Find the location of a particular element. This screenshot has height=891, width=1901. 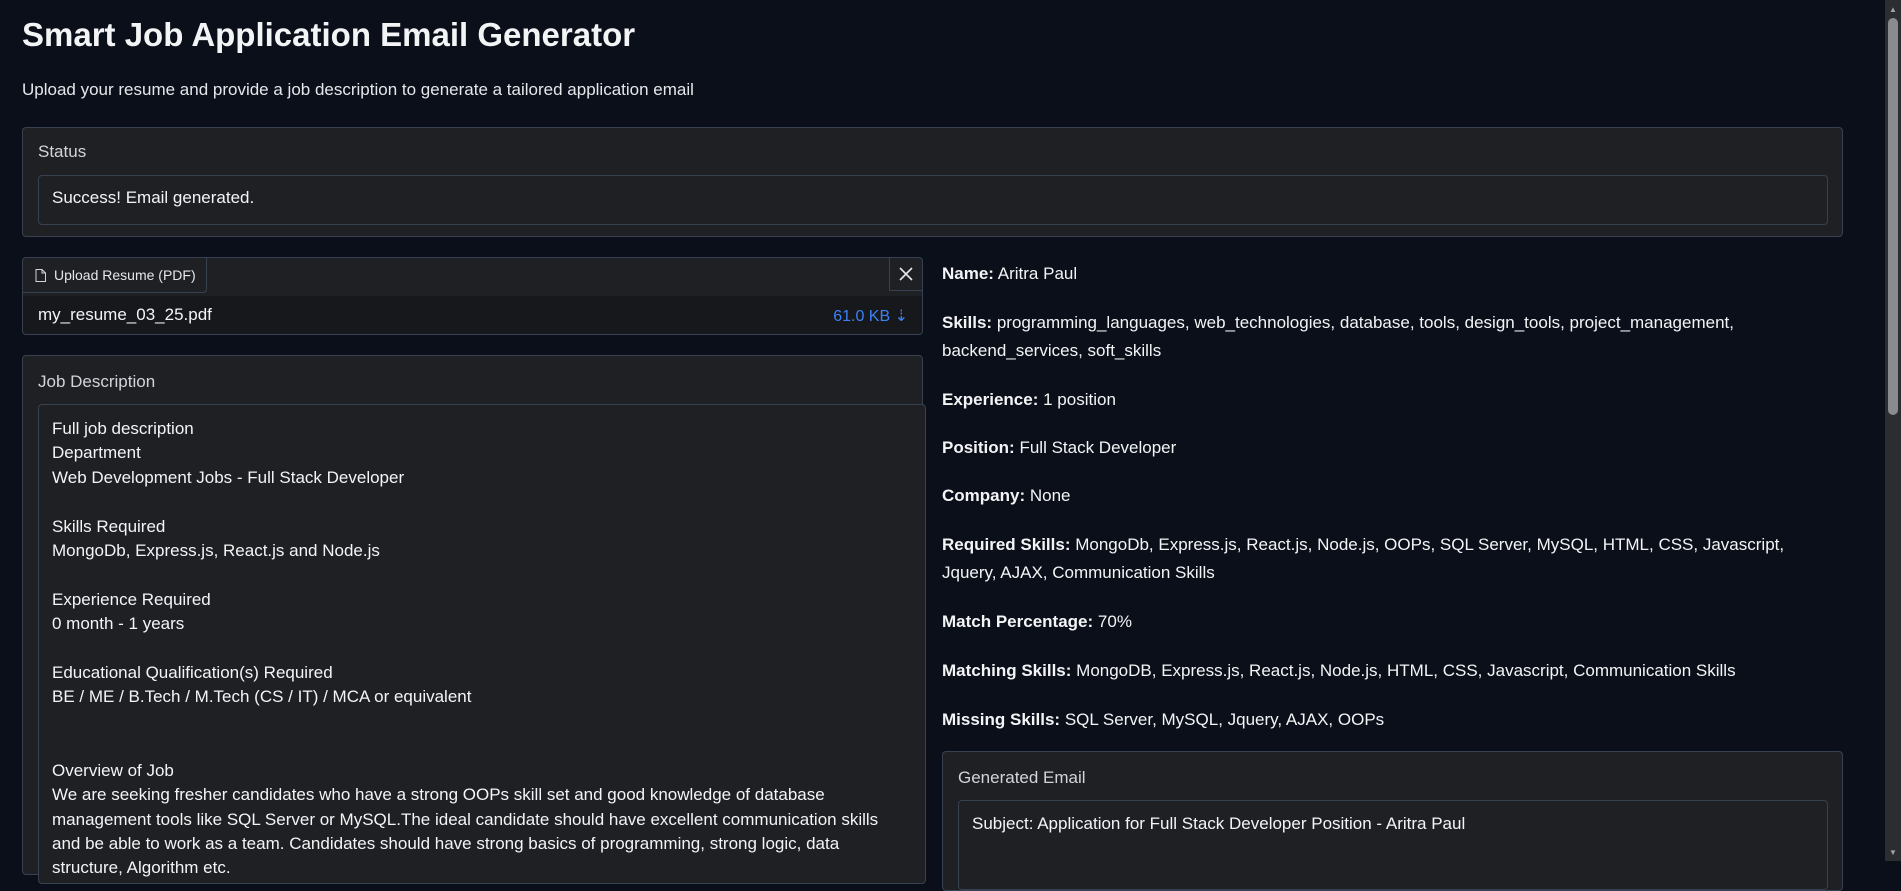

upload-label: Upload Resume (PDF) is located at coordinates (125, 275).